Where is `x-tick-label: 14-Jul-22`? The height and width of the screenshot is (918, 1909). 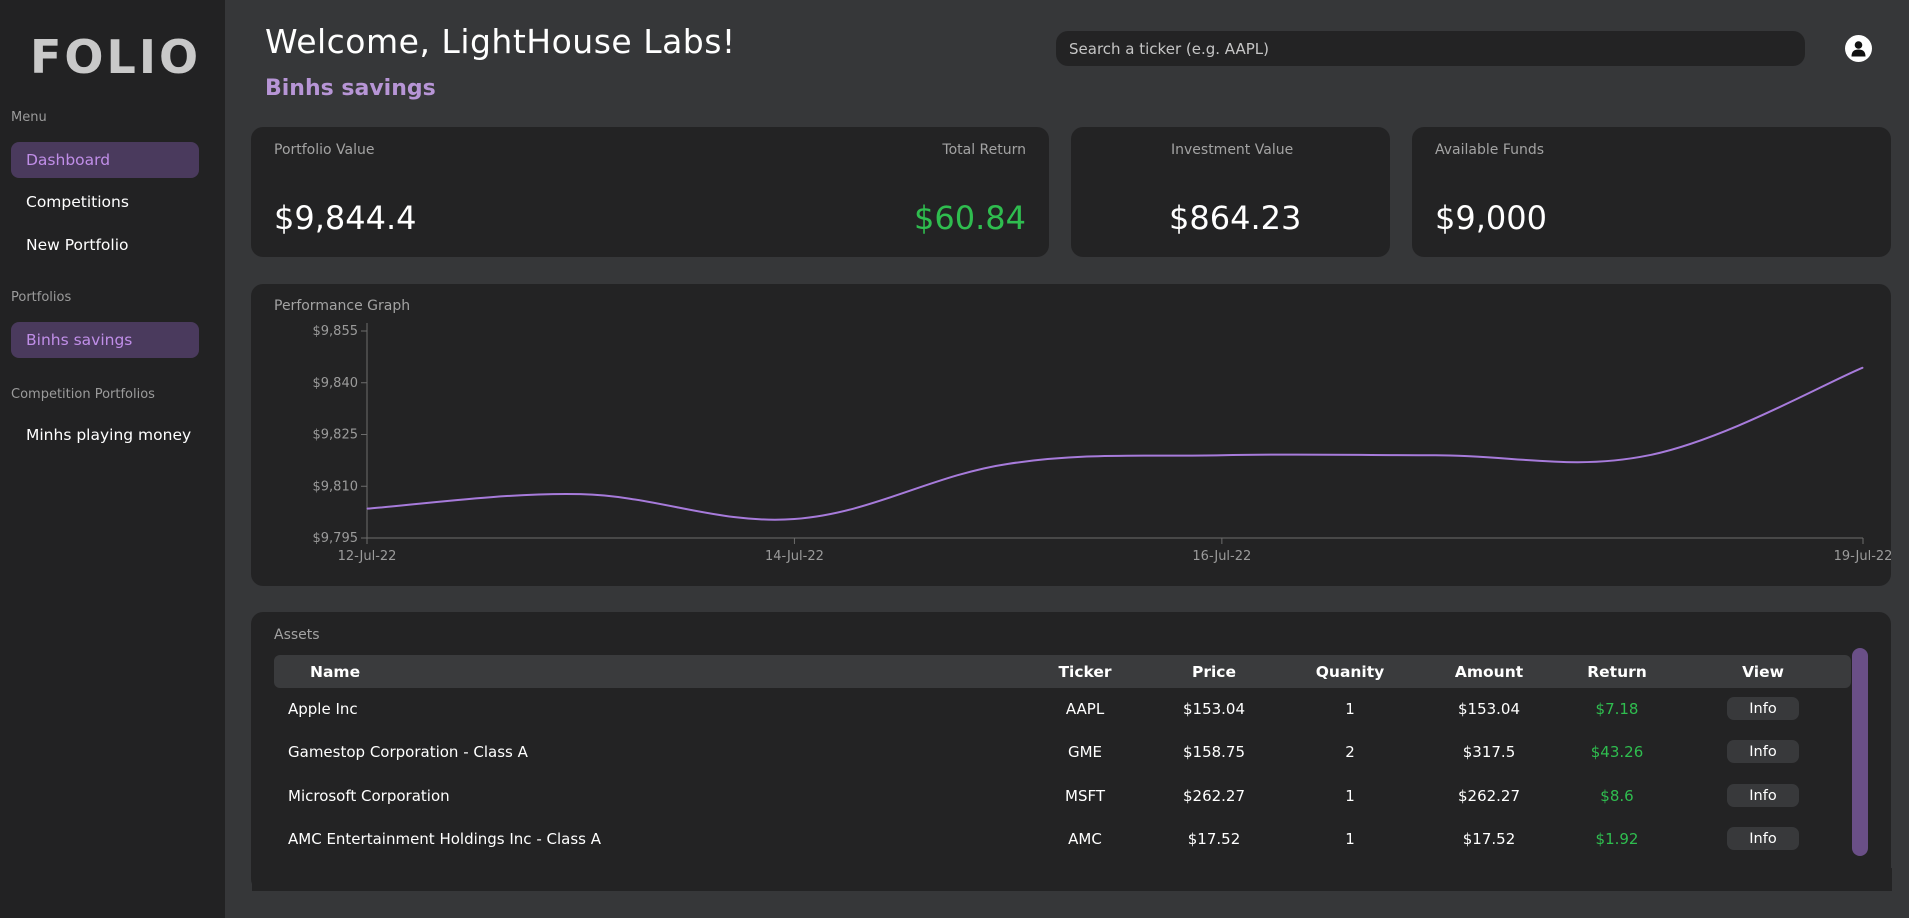
x-tick-label: 14-Jul-22 is located at coordinates (794, 556).